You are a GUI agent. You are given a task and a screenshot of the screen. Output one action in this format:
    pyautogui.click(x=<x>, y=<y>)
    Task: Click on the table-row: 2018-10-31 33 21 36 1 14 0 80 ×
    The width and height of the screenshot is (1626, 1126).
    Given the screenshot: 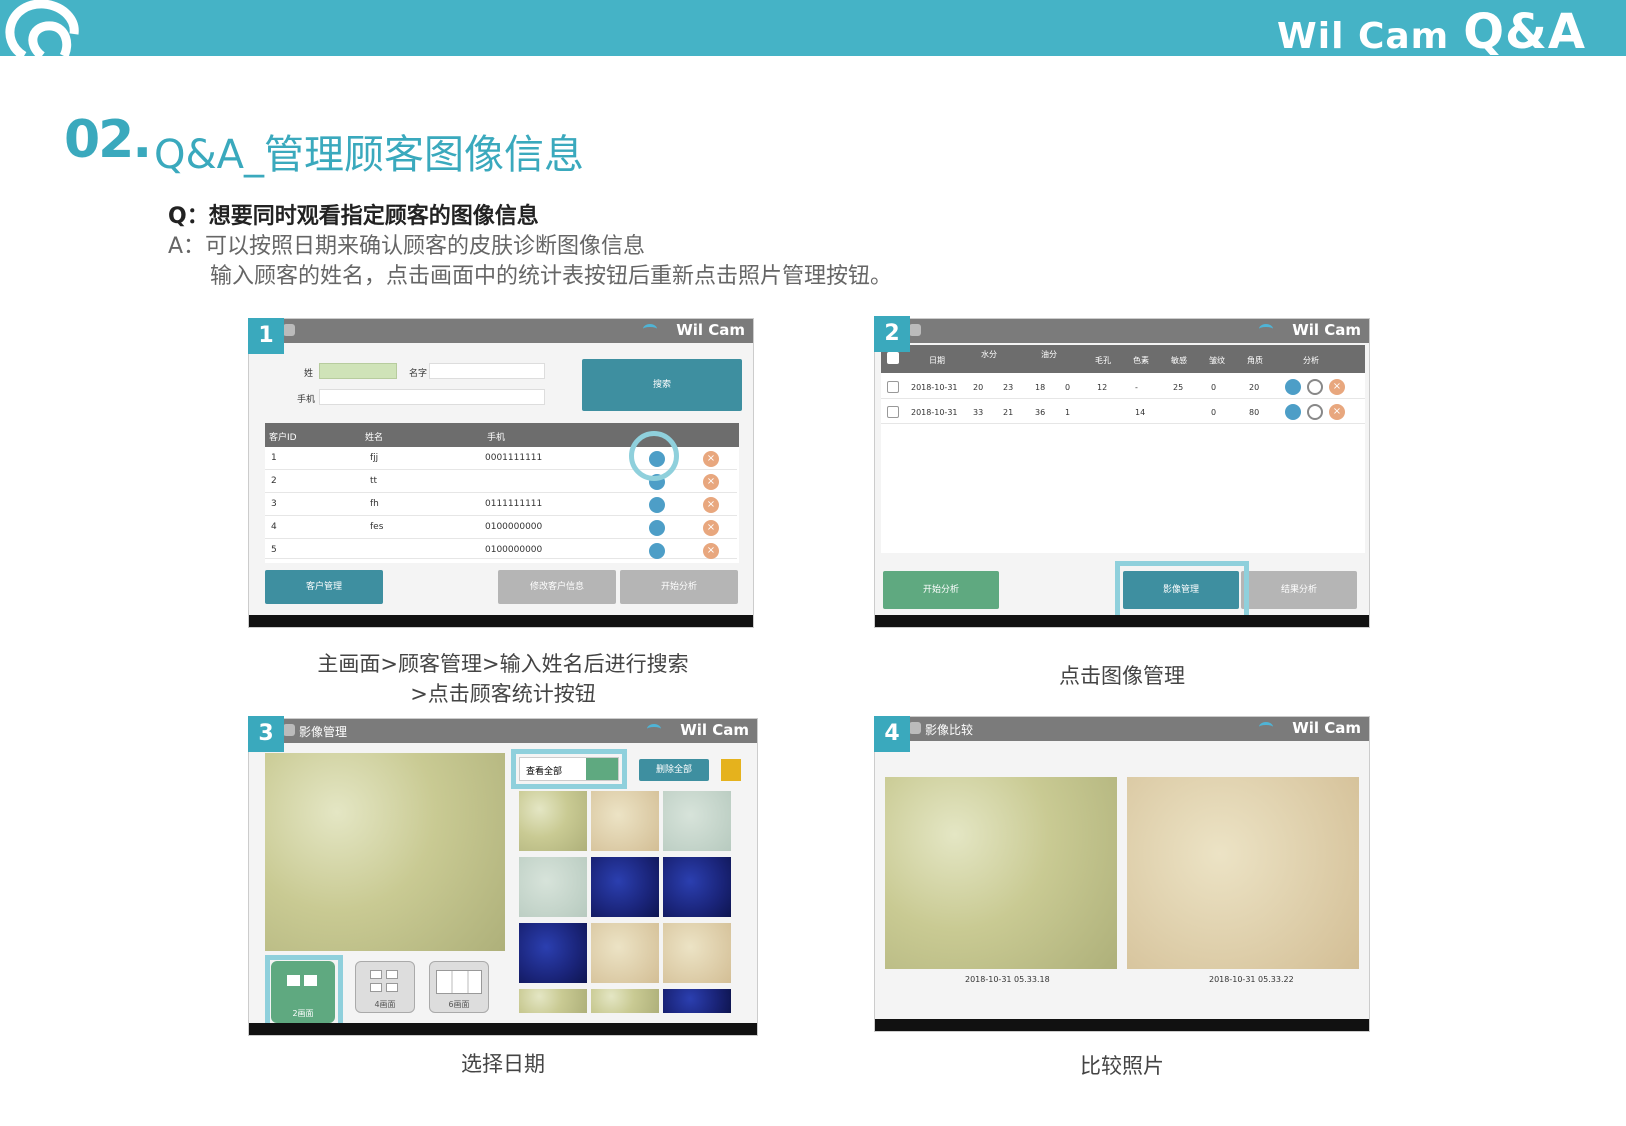 What is the action you would take?
    pyautogui.click(x=1123, y=412)
    